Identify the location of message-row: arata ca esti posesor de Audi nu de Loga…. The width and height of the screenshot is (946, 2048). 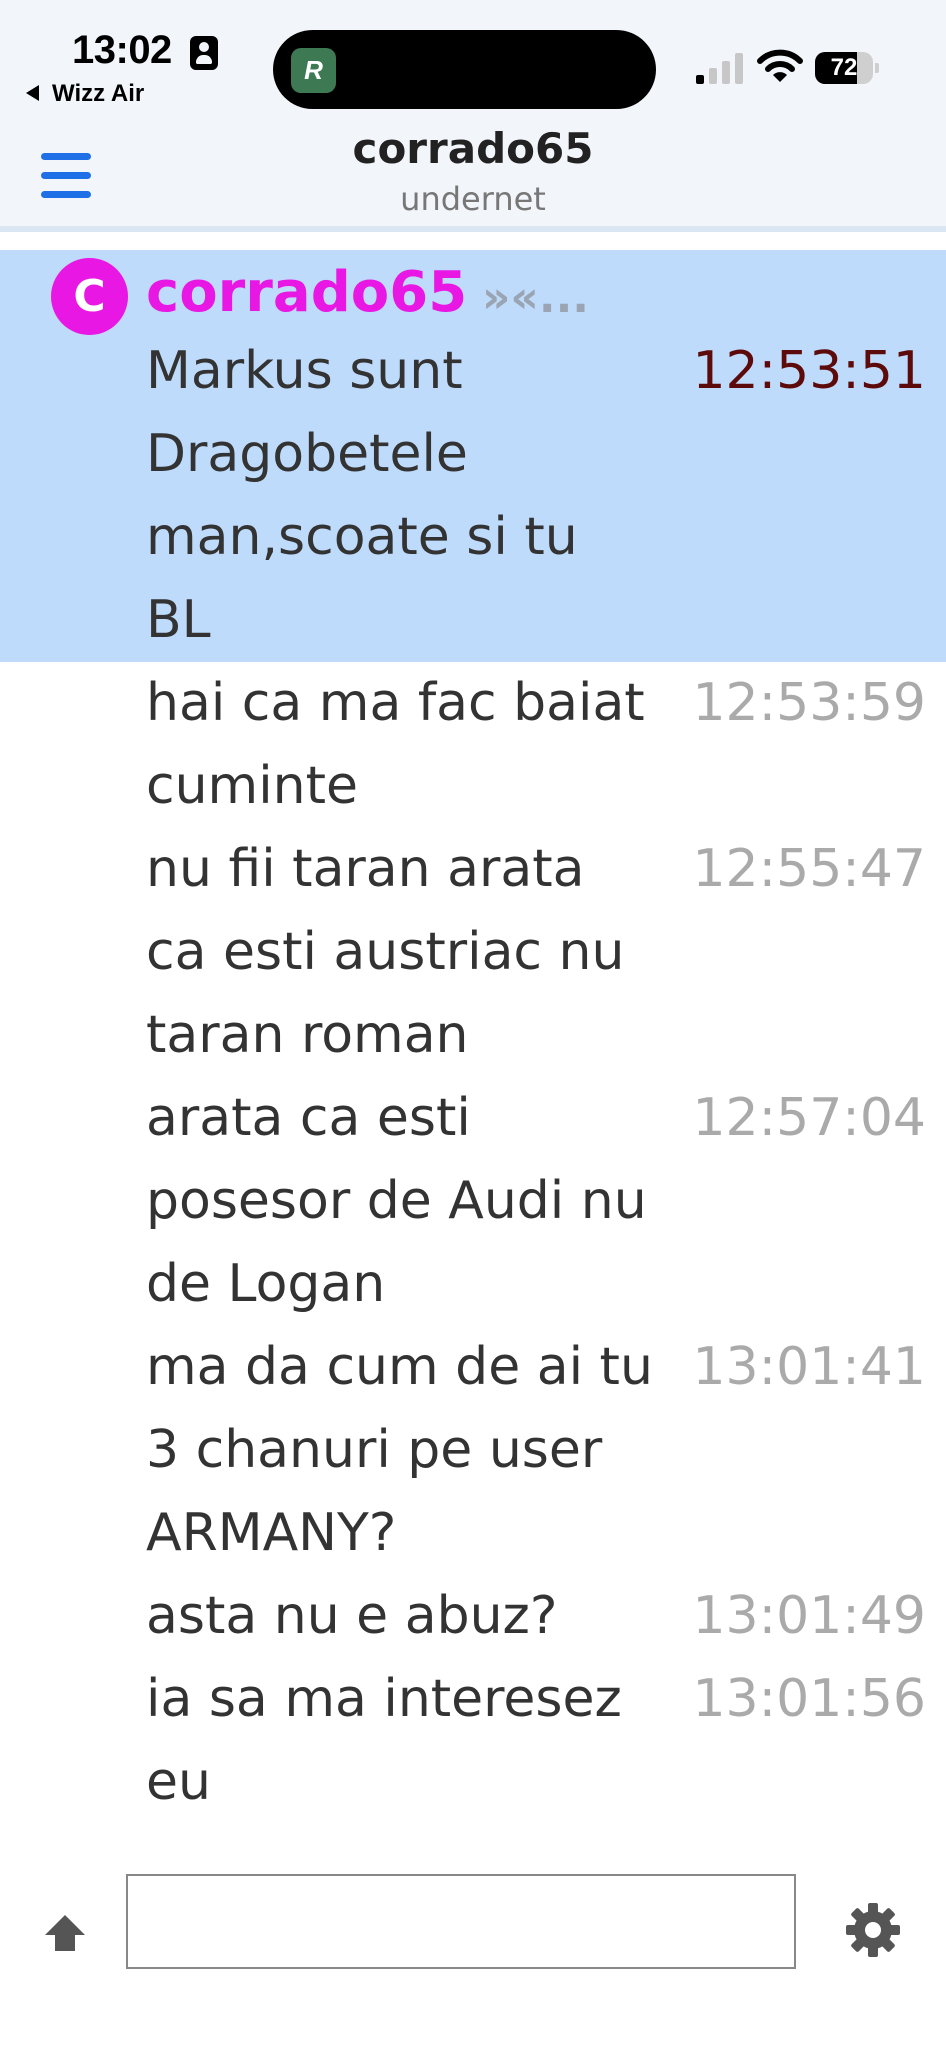
(473, 1201).